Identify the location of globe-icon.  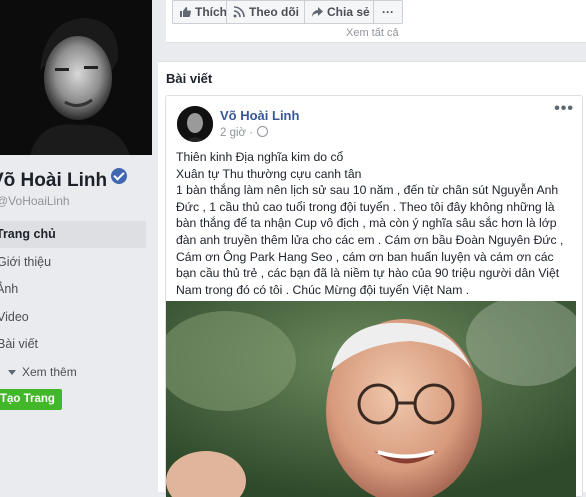
(263, 131).